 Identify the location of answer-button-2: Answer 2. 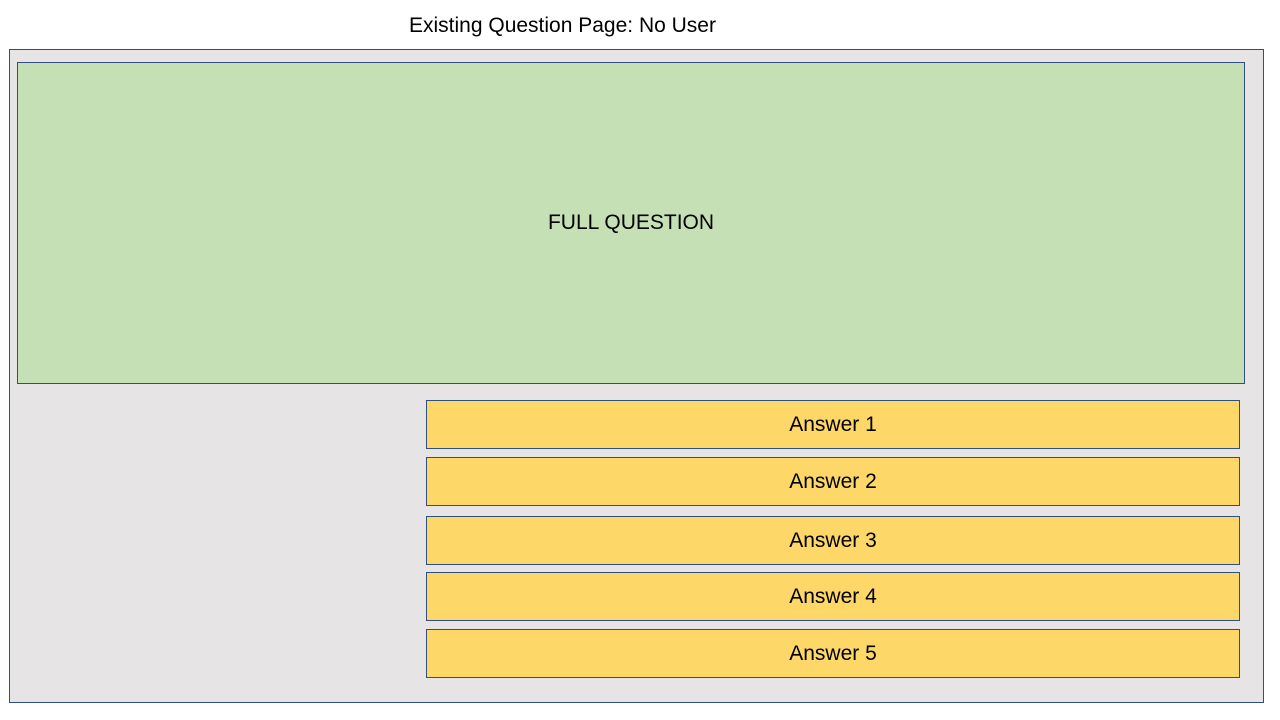
(833, 481).